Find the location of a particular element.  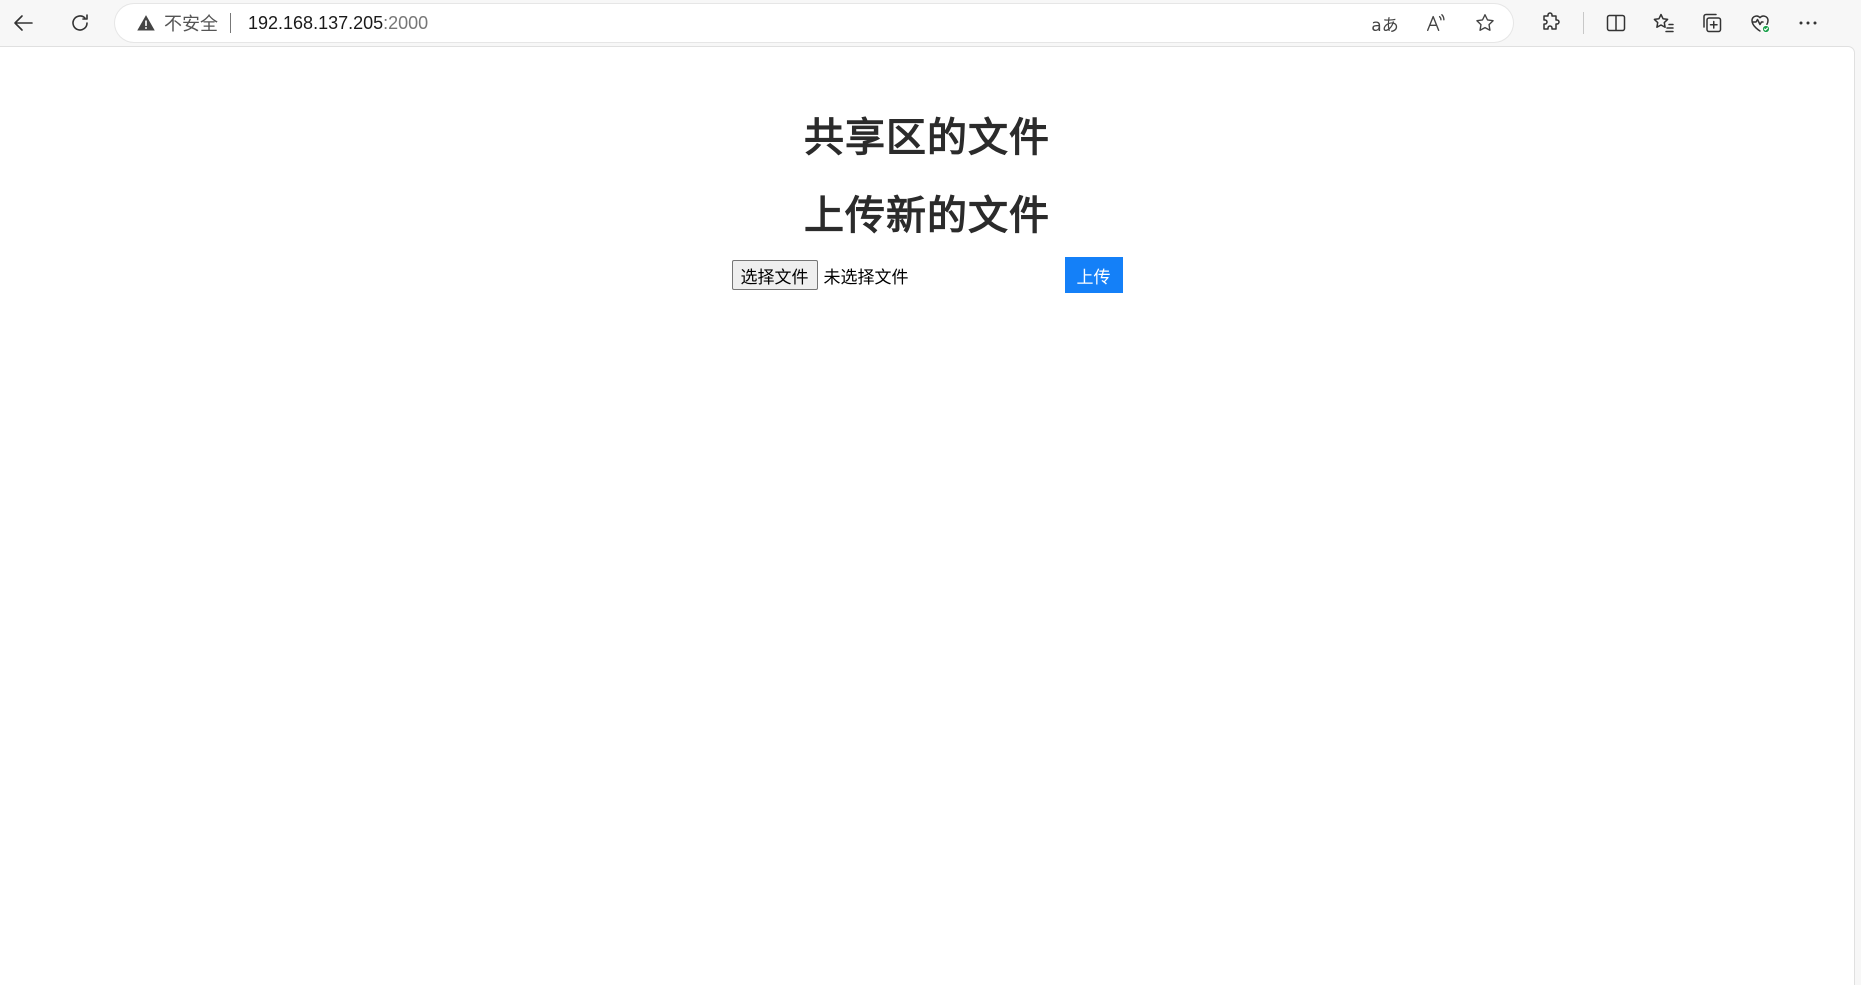

split-screen-button is located at coordinates (1616, 23).